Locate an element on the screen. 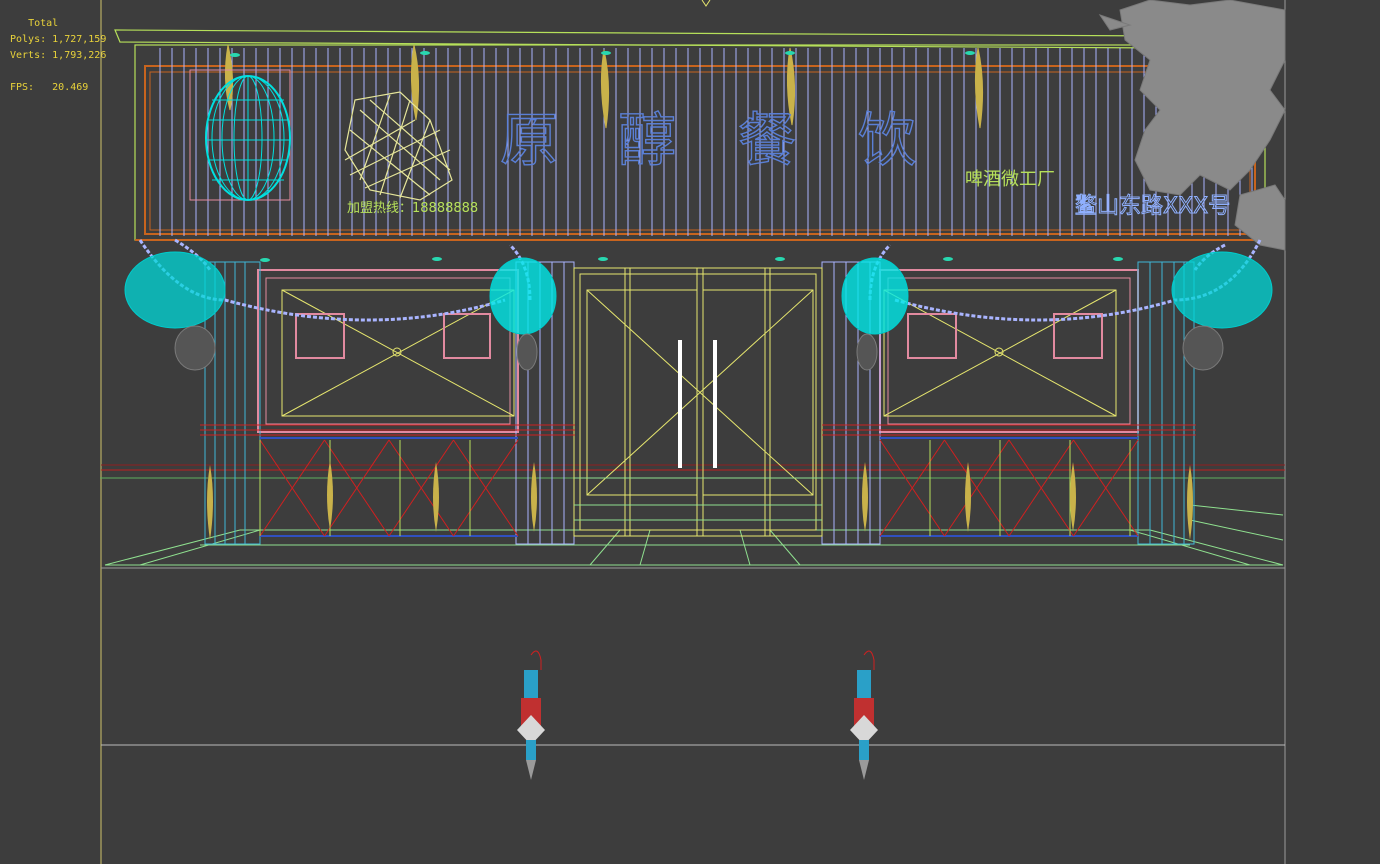  x-braces is located at coordinates (699, 488).